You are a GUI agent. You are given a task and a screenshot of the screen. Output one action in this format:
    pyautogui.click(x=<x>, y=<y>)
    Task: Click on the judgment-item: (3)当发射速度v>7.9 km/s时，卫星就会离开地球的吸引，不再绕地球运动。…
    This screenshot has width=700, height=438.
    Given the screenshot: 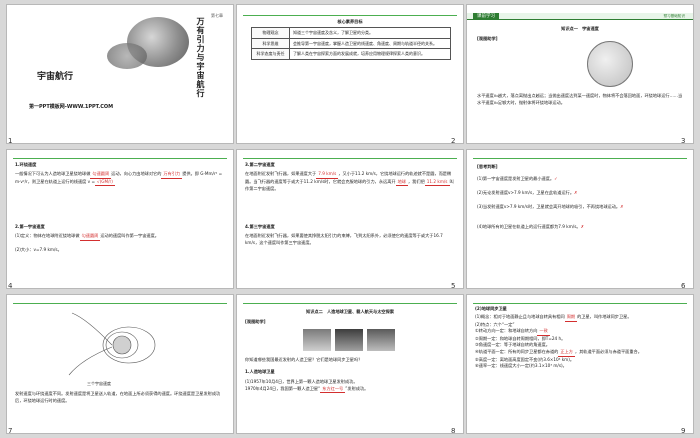 What is the action you would take?
    pyautogui.click(x=550, y=206)
    